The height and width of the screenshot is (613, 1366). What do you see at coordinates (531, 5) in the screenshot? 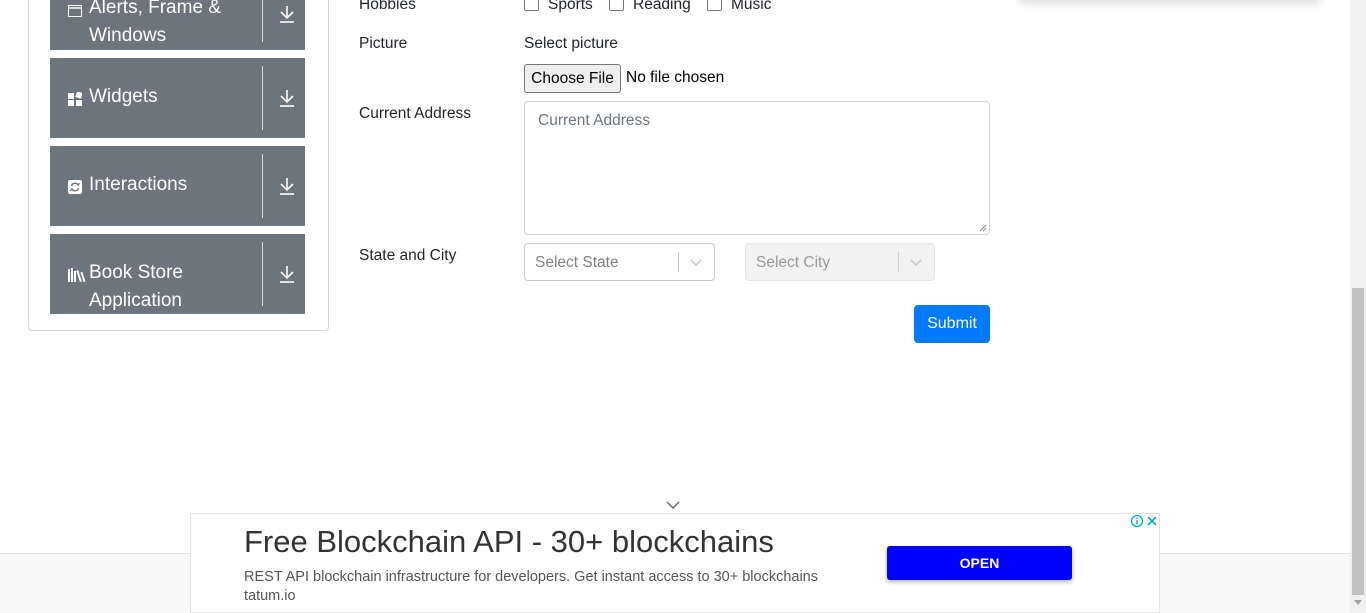
I see `sports-checkbox` at bounding box center [531, 5].